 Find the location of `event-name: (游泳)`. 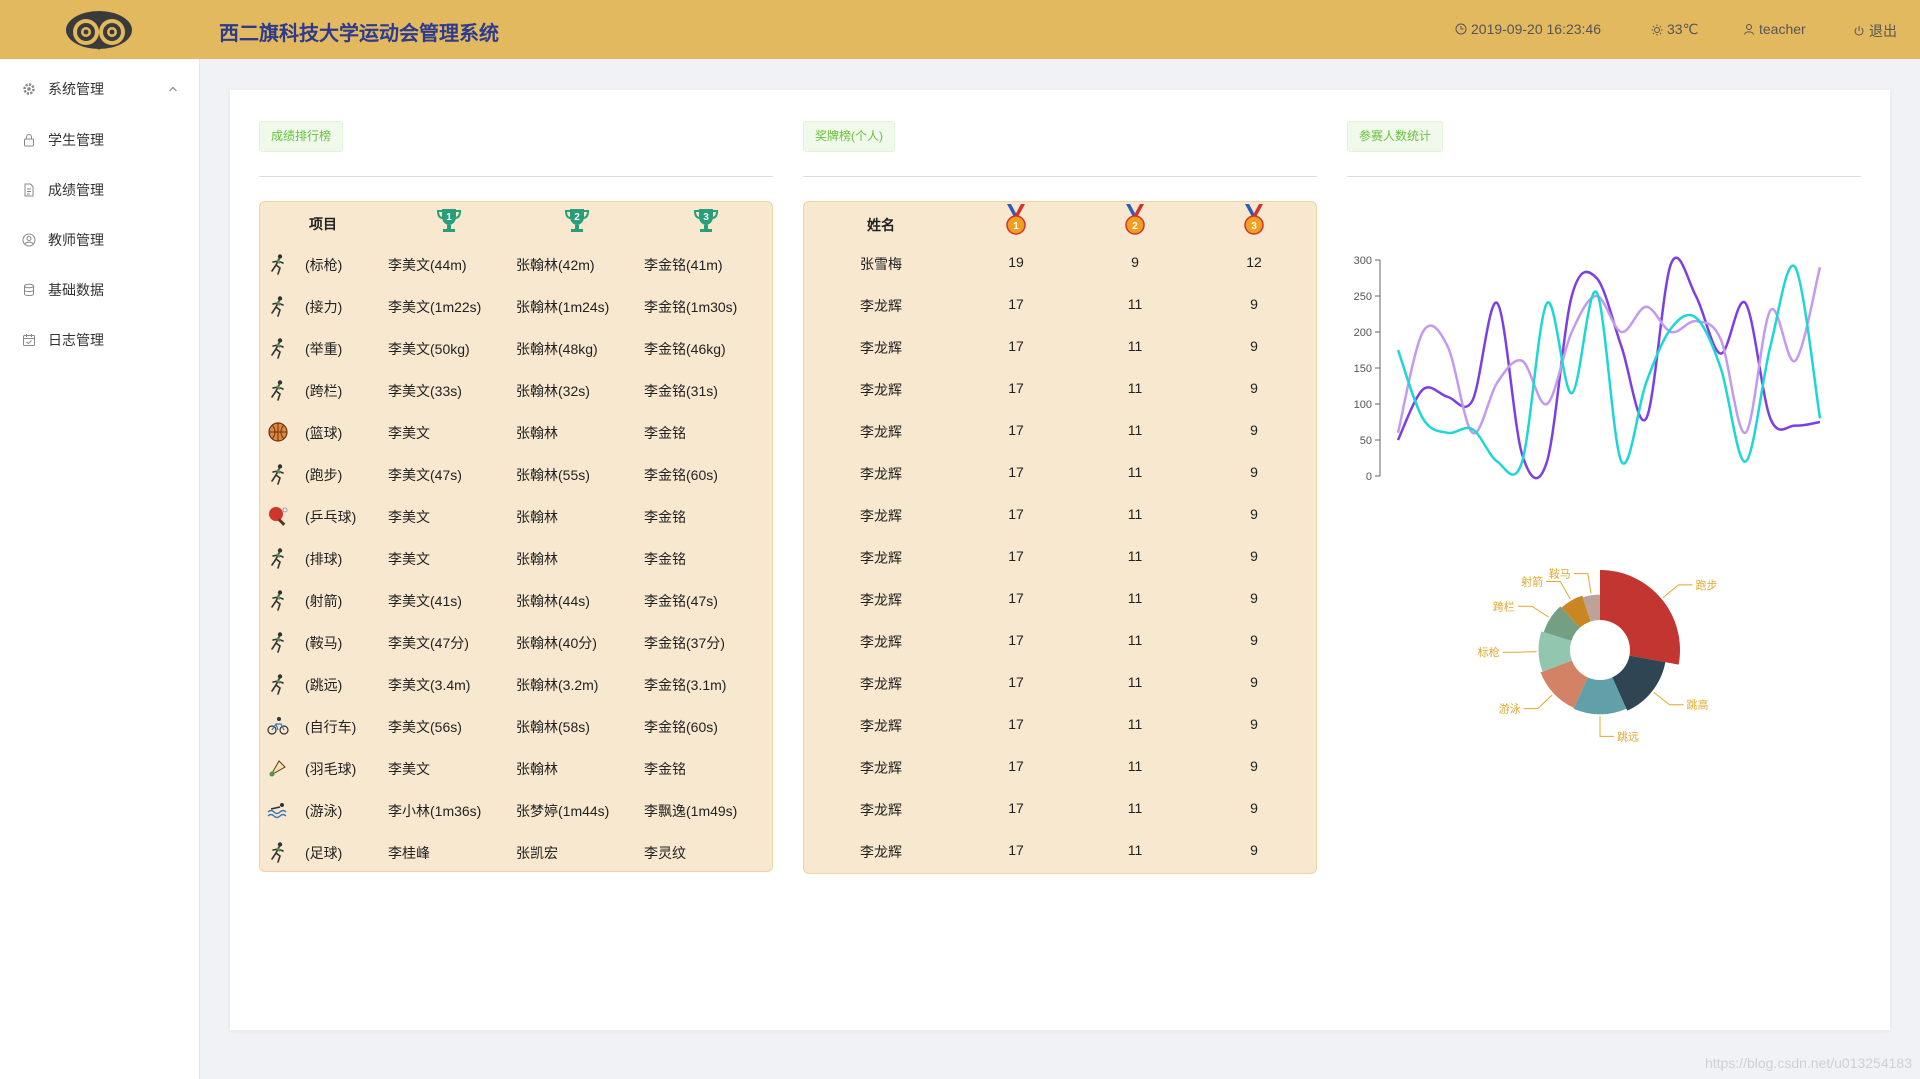

event-name: (游泳) is located at coordinates (324, 811).